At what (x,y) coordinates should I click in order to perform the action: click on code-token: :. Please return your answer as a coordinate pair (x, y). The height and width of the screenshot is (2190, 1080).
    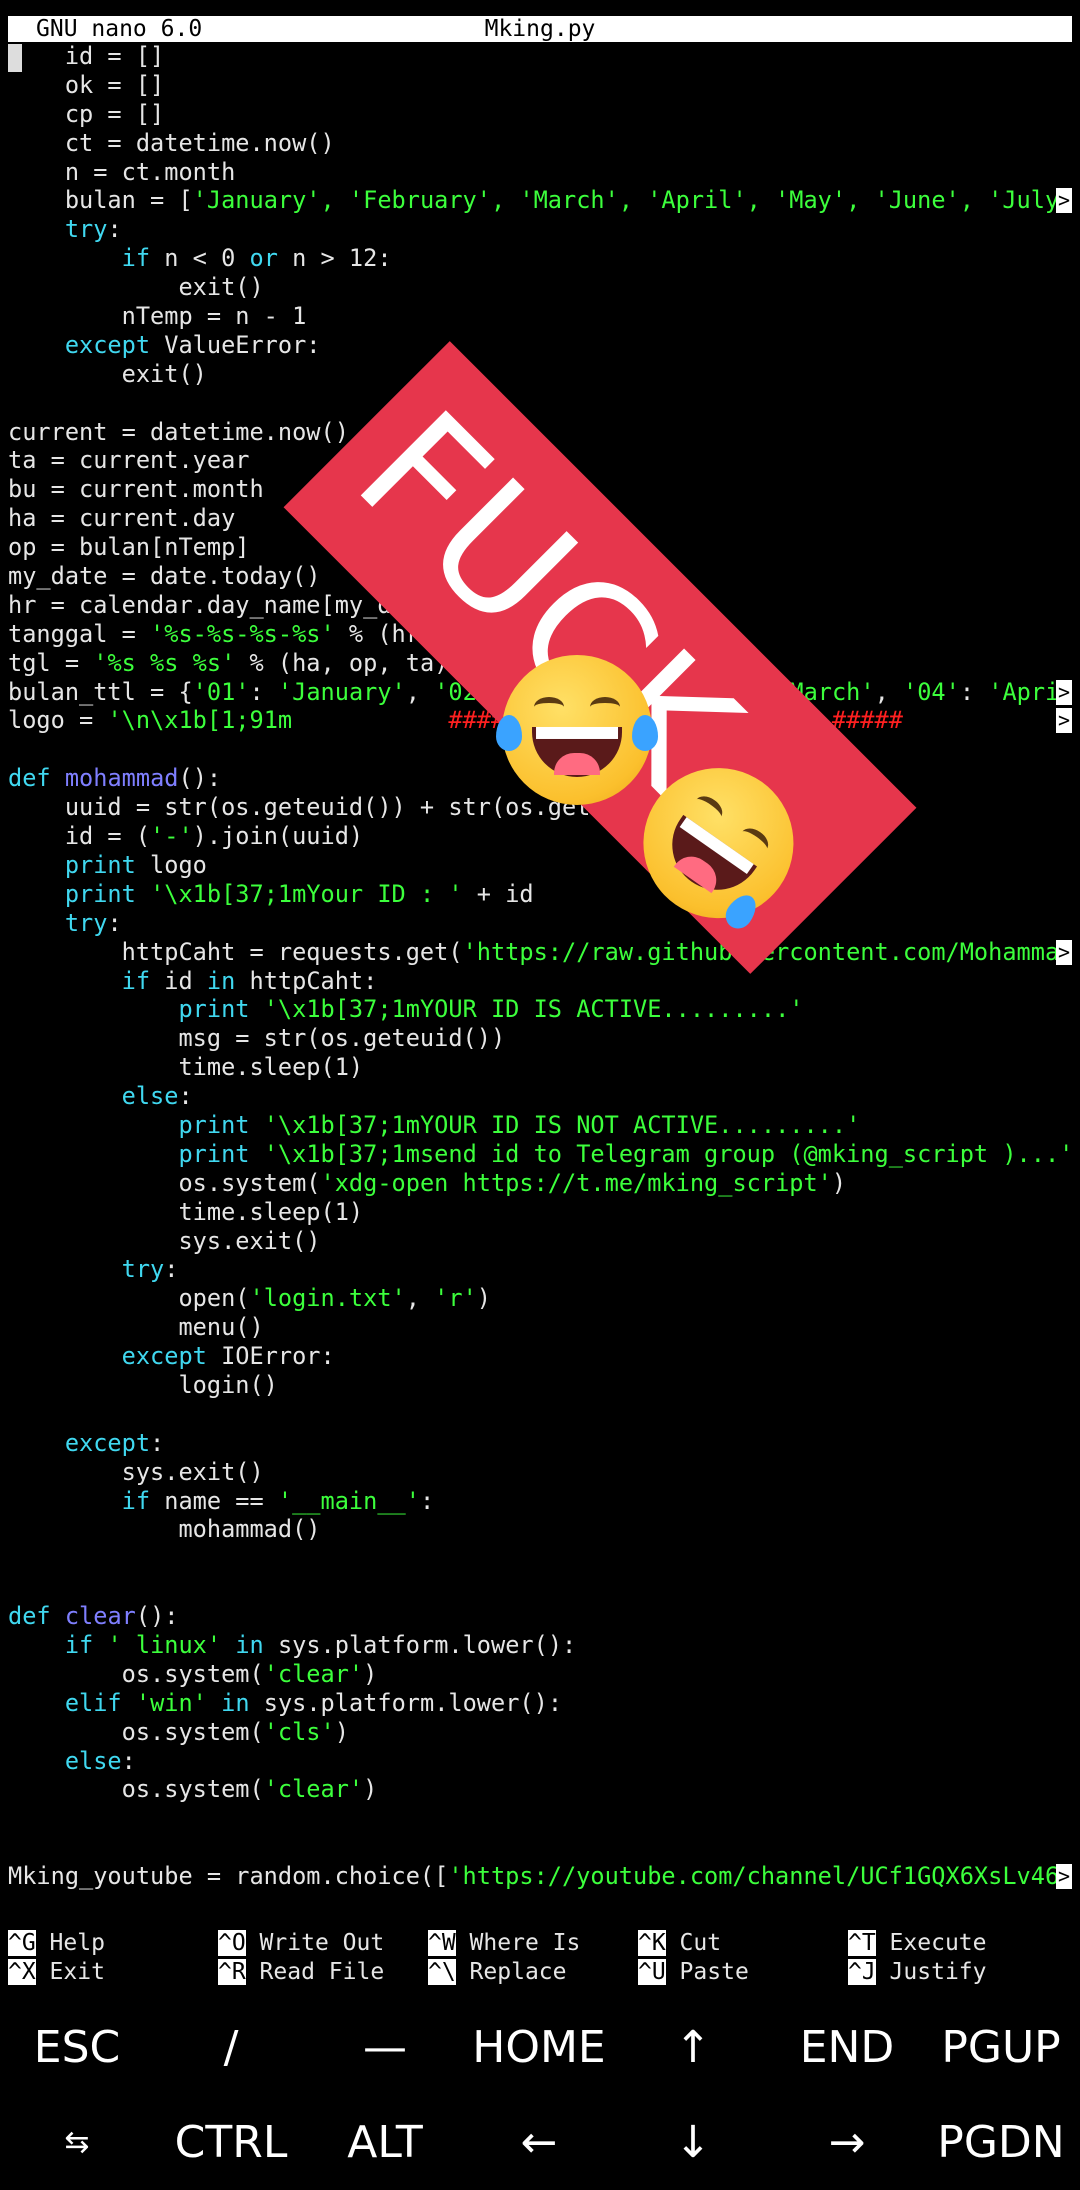
    Looking at the image, I should click on (171, 1269).